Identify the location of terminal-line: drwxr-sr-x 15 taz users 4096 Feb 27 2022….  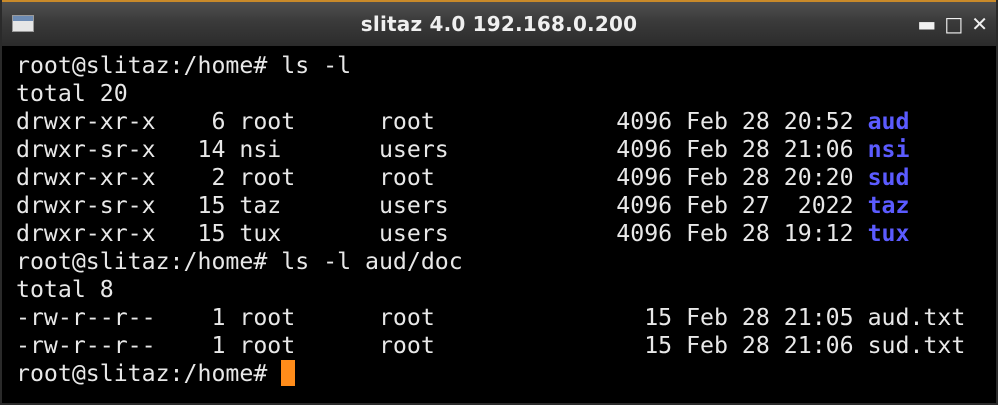
(463, 205).